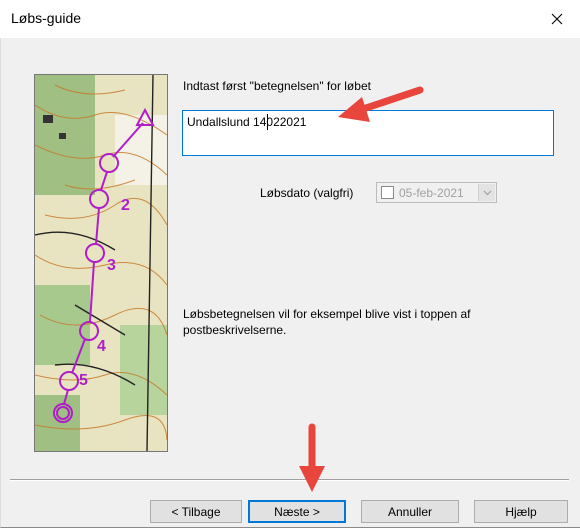  Describe the element at coordinates (101, 346) in the screenshot. I see `svg-text: 4` at that location.